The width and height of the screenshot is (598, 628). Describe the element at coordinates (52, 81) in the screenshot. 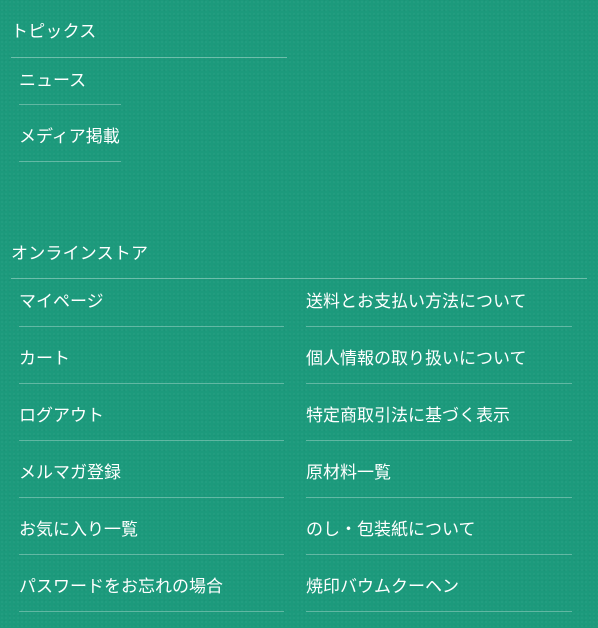

I see `link-news: ニュース` at that location.